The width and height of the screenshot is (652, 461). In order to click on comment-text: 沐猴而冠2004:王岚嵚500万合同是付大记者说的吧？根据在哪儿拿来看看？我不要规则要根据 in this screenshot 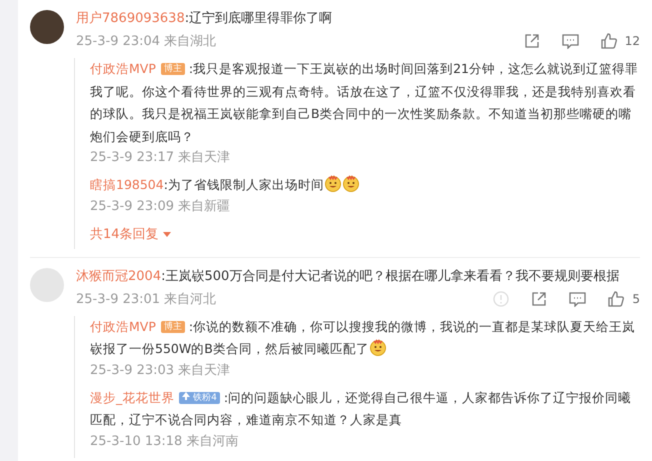, I will do `click(348, 277)`.